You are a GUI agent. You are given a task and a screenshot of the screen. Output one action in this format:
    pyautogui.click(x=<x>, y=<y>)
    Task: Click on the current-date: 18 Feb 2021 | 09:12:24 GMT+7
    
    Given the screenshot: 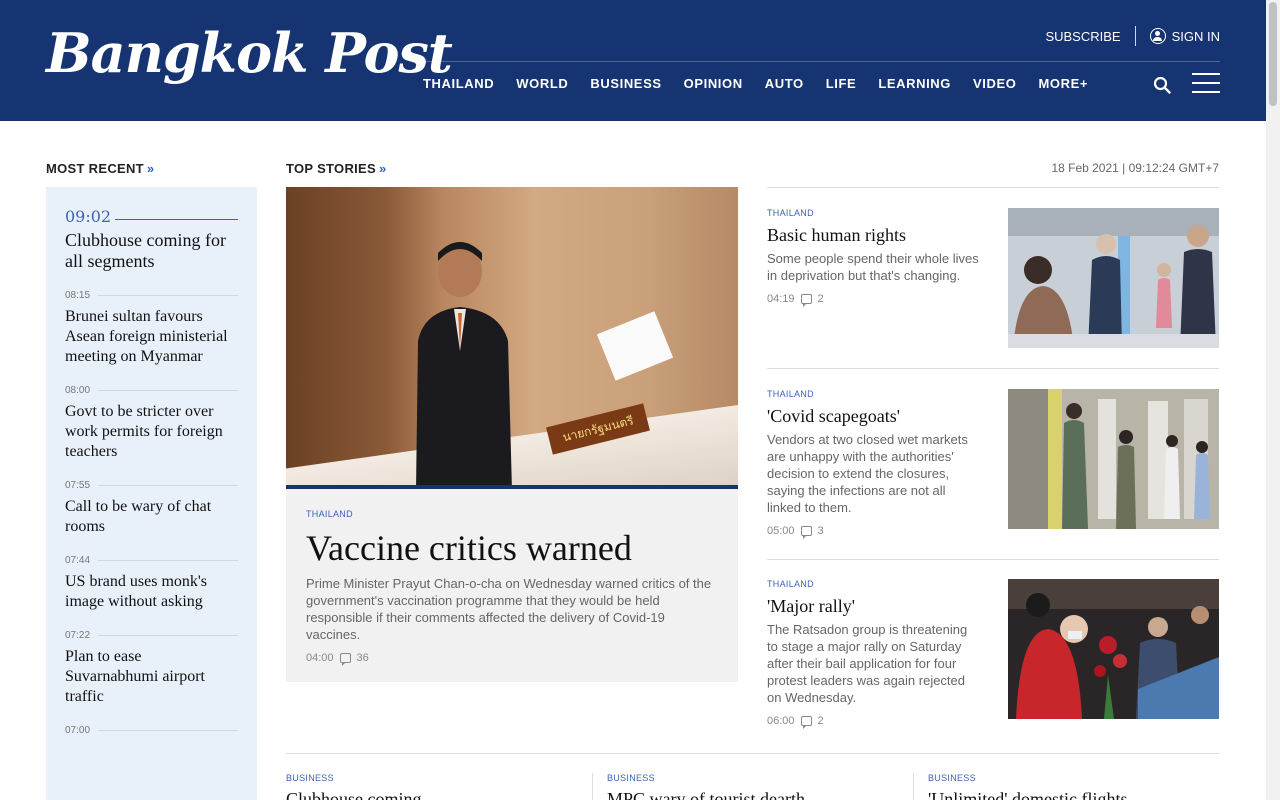 What is the action you would take?
    pyautogui.click(x=1135, y=168)
    